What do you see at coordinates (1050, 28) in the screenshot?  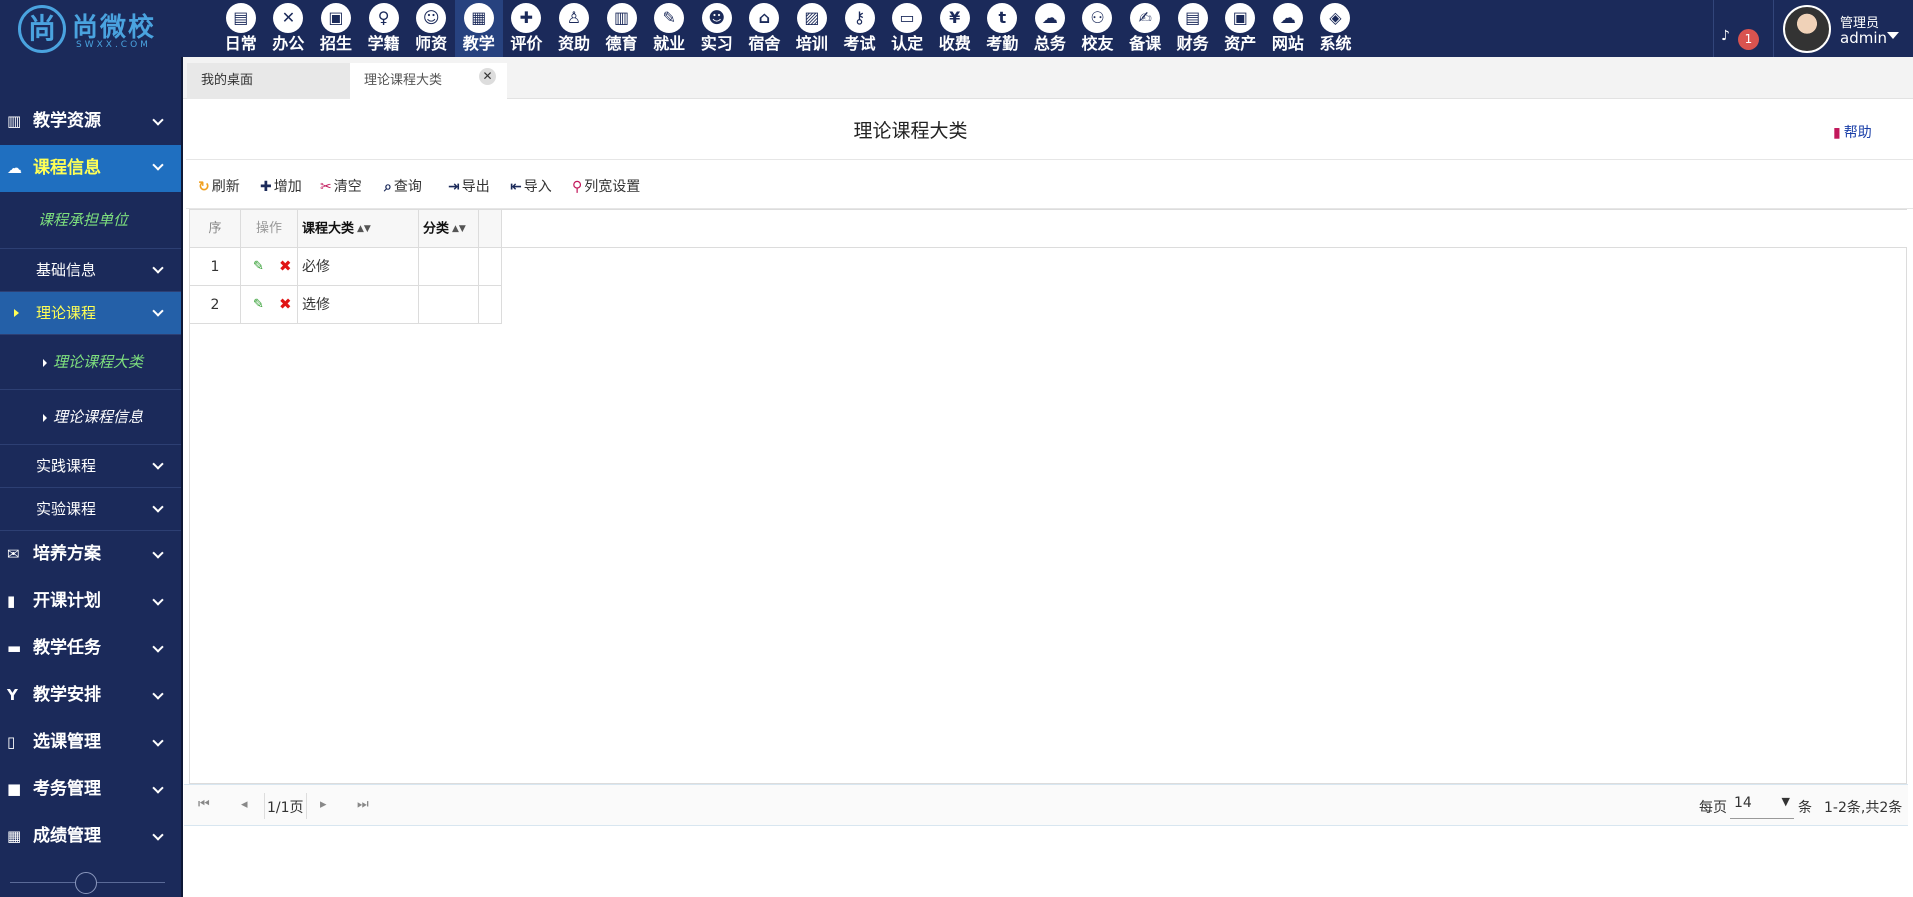 I see `module-nav-item: ☁ 总务` at bounding box center [1050, 28].